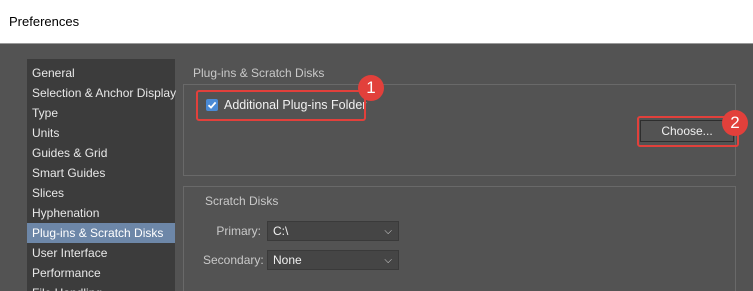 The width and height of the screenshot is (753, 291). Describe the element at coordinates (287, 260) in the screenshot. I see `secondary-value: None` at that location.